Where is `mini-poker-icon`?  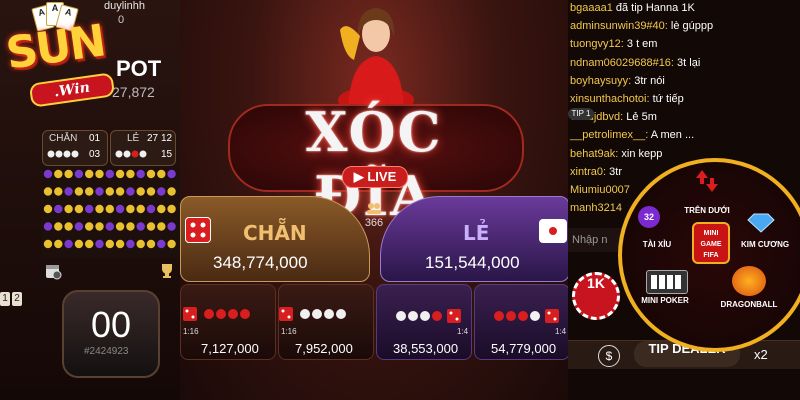
mini-poker-icon is located at coordinates (667, 282).